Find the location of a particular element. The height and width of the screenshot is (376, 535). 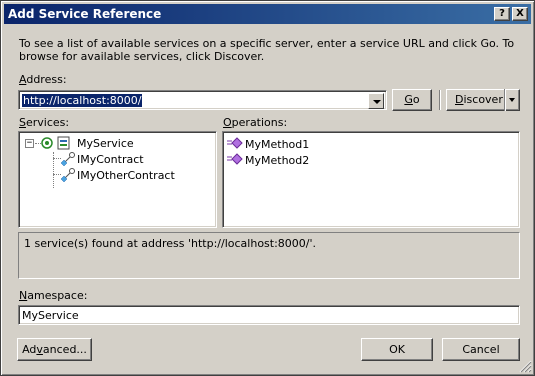

namespace-field: MyService is located at coordinates (269, 315).